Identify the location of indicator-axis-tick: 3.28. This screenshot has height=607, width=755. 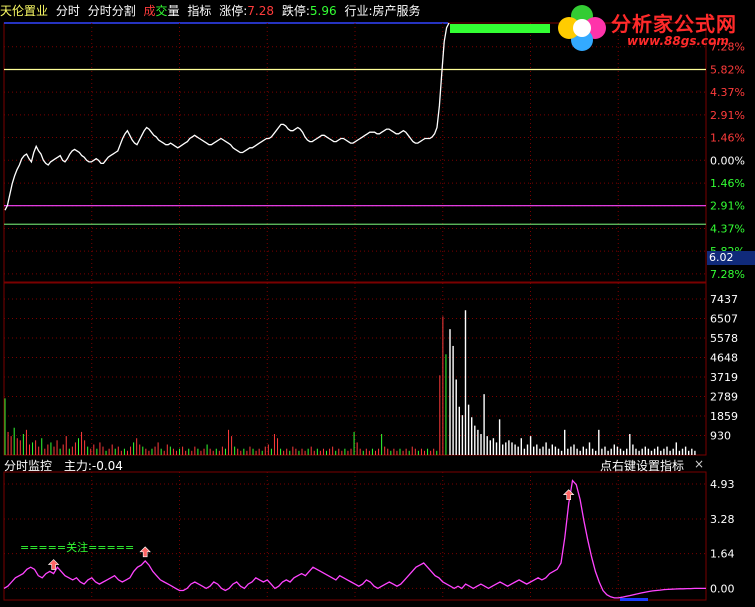
(722, 519).